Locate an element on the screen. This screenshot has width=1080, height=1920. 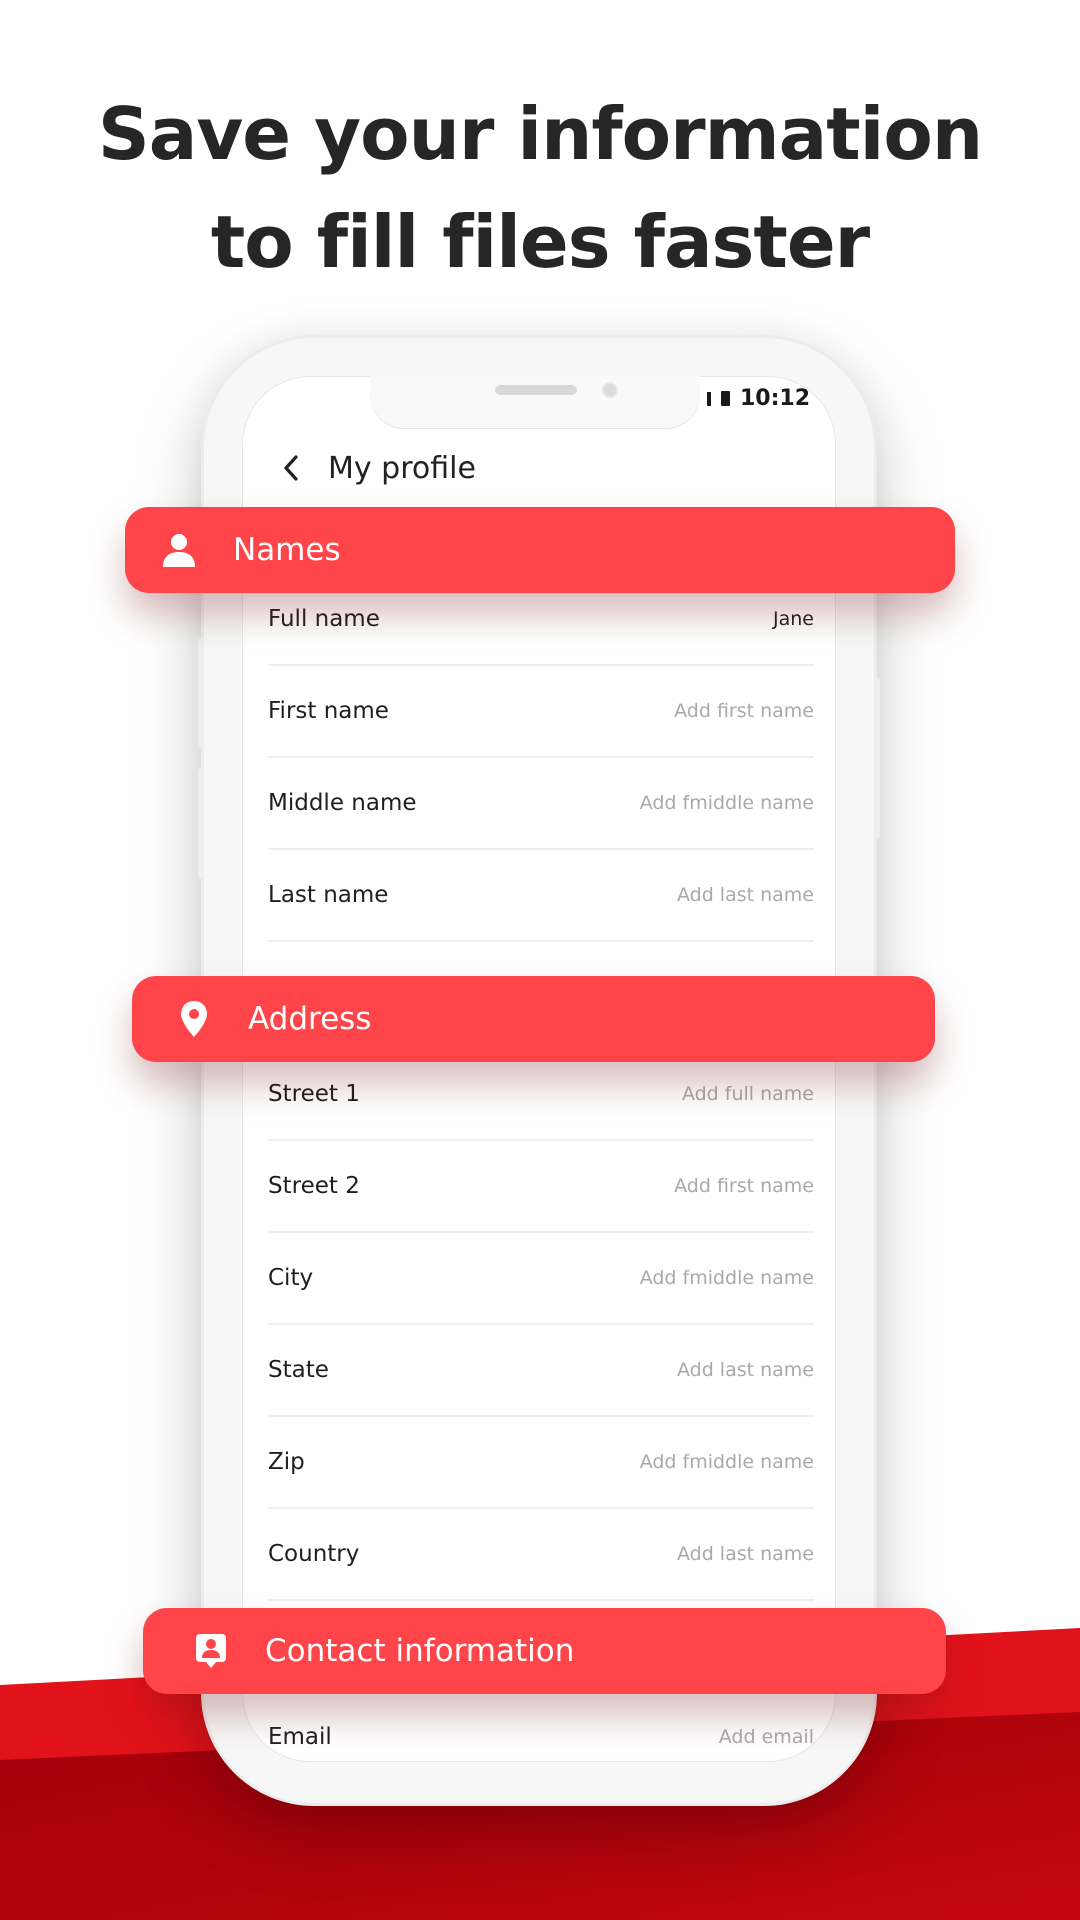
field-value: Jane is located at coordinates (793, 619).